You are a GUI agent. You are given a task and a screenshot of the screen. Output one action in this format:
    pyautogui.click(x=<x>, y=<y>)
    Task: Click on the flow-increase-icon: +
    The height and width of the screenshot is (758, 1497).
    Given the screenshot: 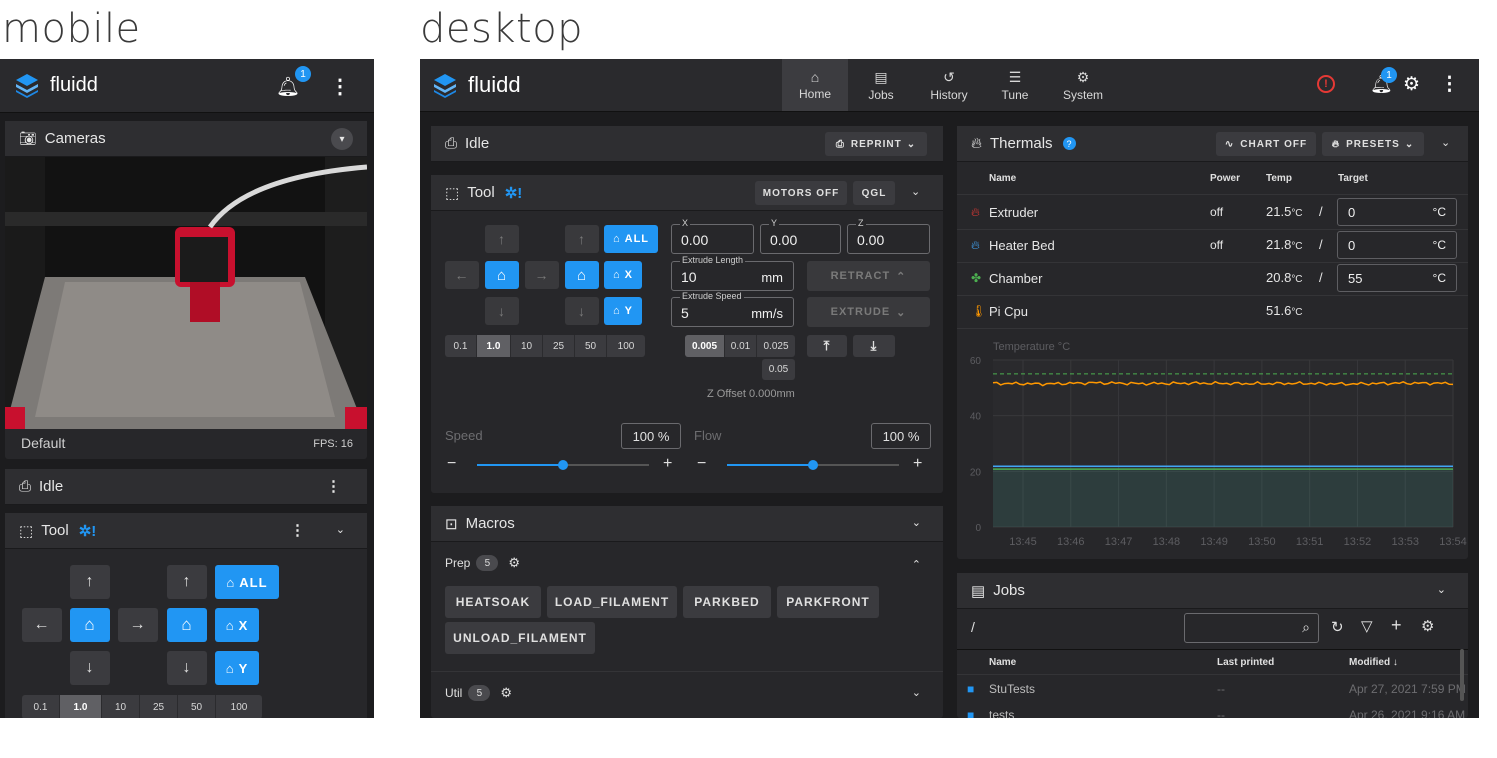 What is the action you would take?
    pyautogui.click(x=917, y=464)
    